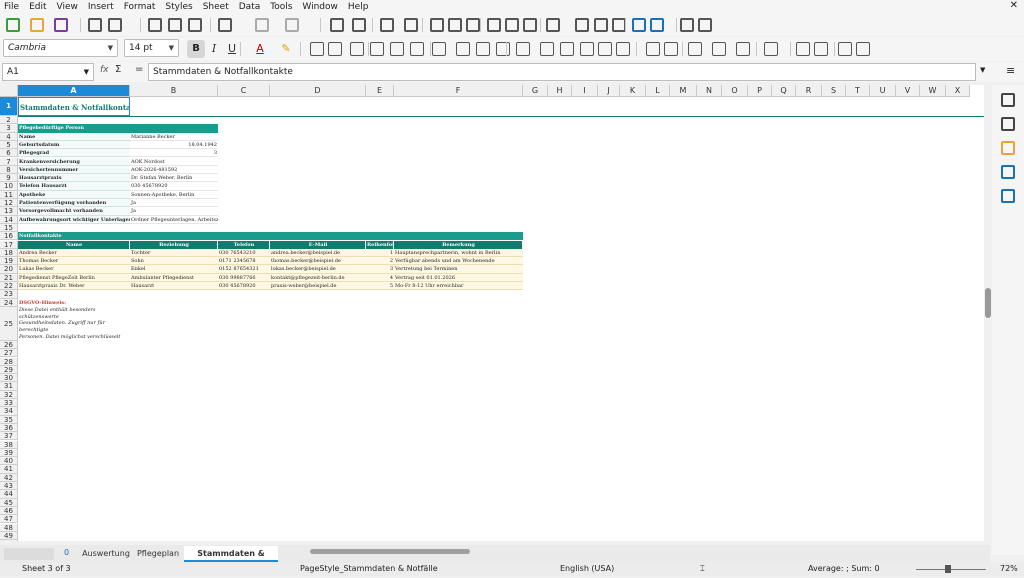 This screenshot has height=578, width=1024. What do you see at coordinates (37, 7) in the screenshot?
I see `menu-edit: Edit` at bounding box center [37, 7].